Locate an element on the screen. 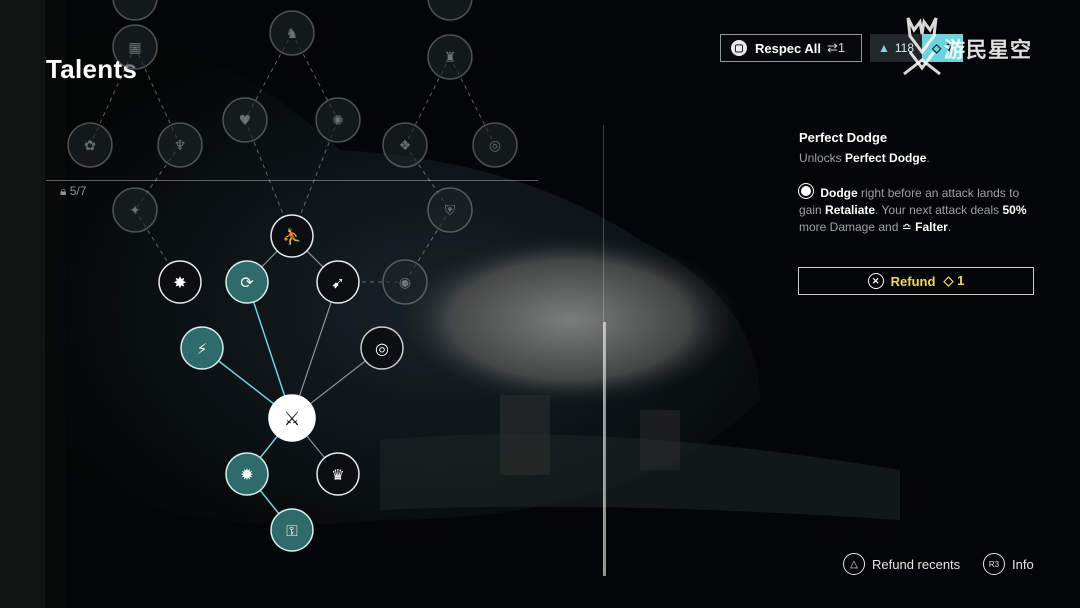 The image size is (1080, 608). grid-icon: ▦ is located at coordinates (134, 48).